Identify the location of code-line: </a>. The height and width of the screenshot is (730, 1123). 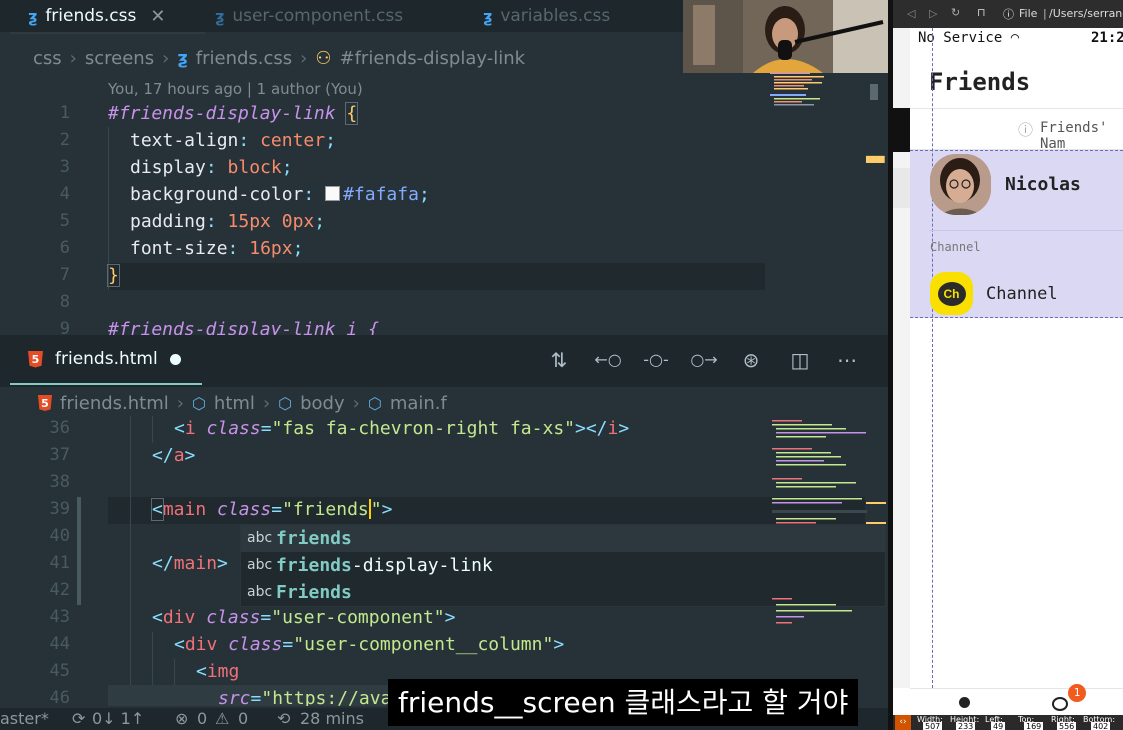
(173, 455).